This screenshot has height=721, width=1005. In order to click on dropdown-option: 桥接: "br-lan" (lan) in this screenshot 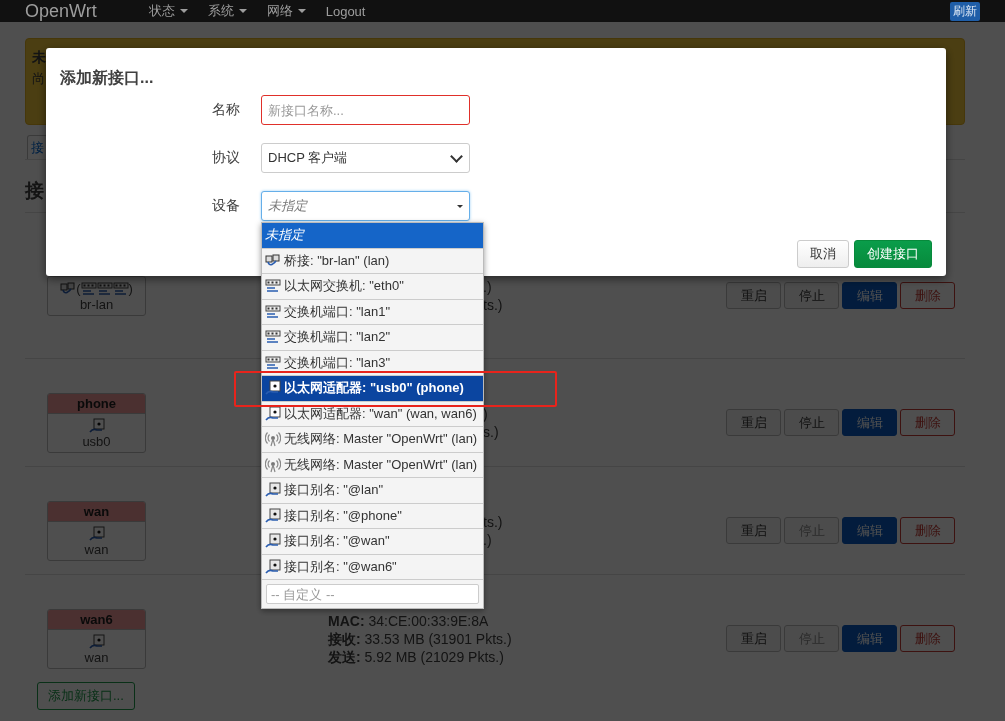, I will do `click(372, 261)`.